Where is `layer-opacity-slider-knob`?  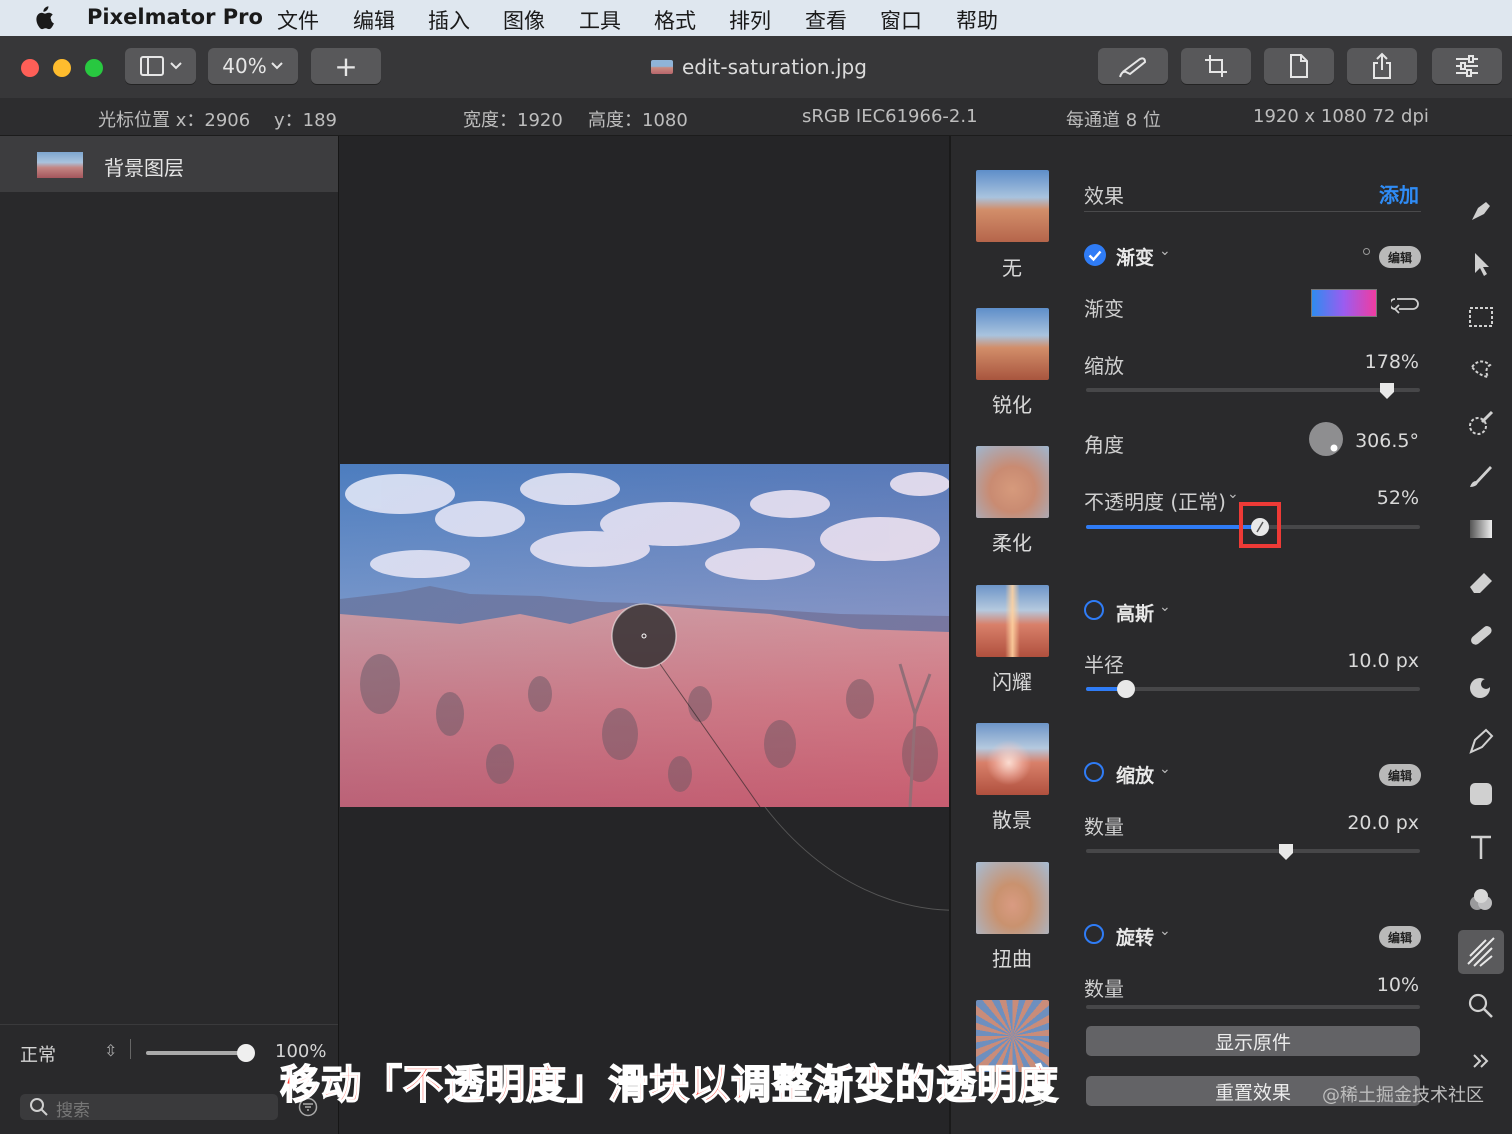
layer-opacity-slider-knob is located at coordinates (246, 1053).